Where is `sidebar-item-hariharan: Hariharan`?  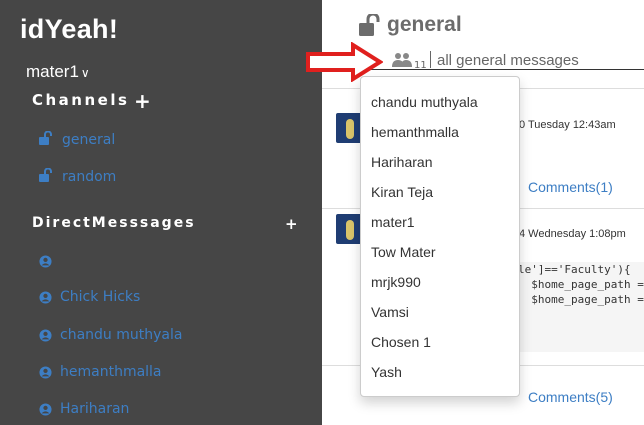
sidebar-item-hariharan: Hariharan is located at coordinates (84, 409).